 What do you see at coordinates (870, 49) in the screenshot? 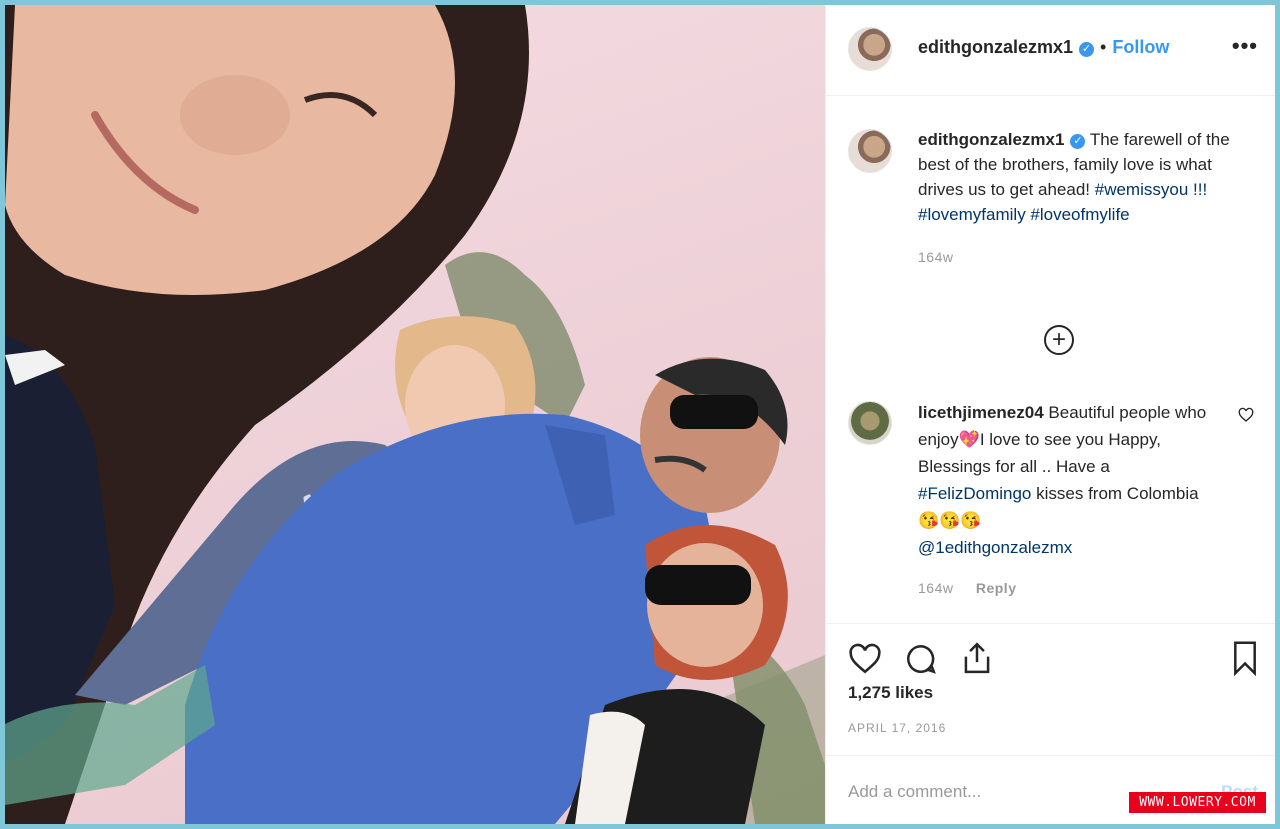
I see `author-avatar` at bounding box center [870, 49].